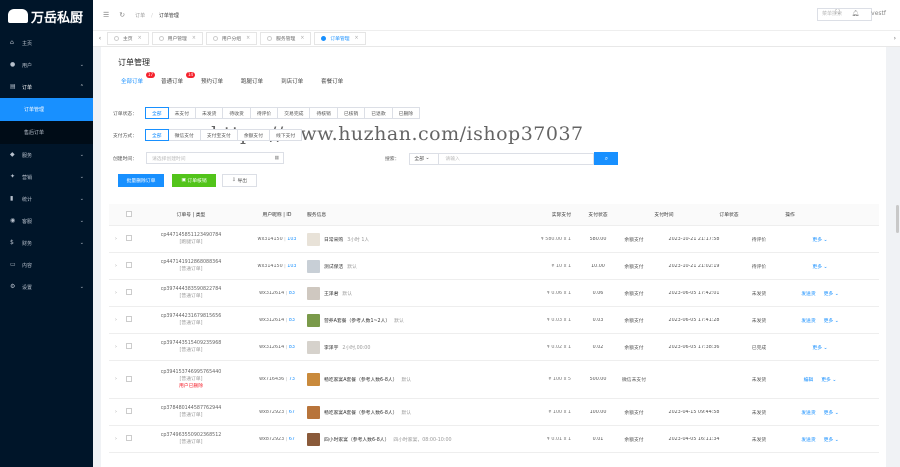 Image resolution: width=900 pixels, height=467 pixels. I want to click on order-number: cp447141912868088364, so click(191, 262).